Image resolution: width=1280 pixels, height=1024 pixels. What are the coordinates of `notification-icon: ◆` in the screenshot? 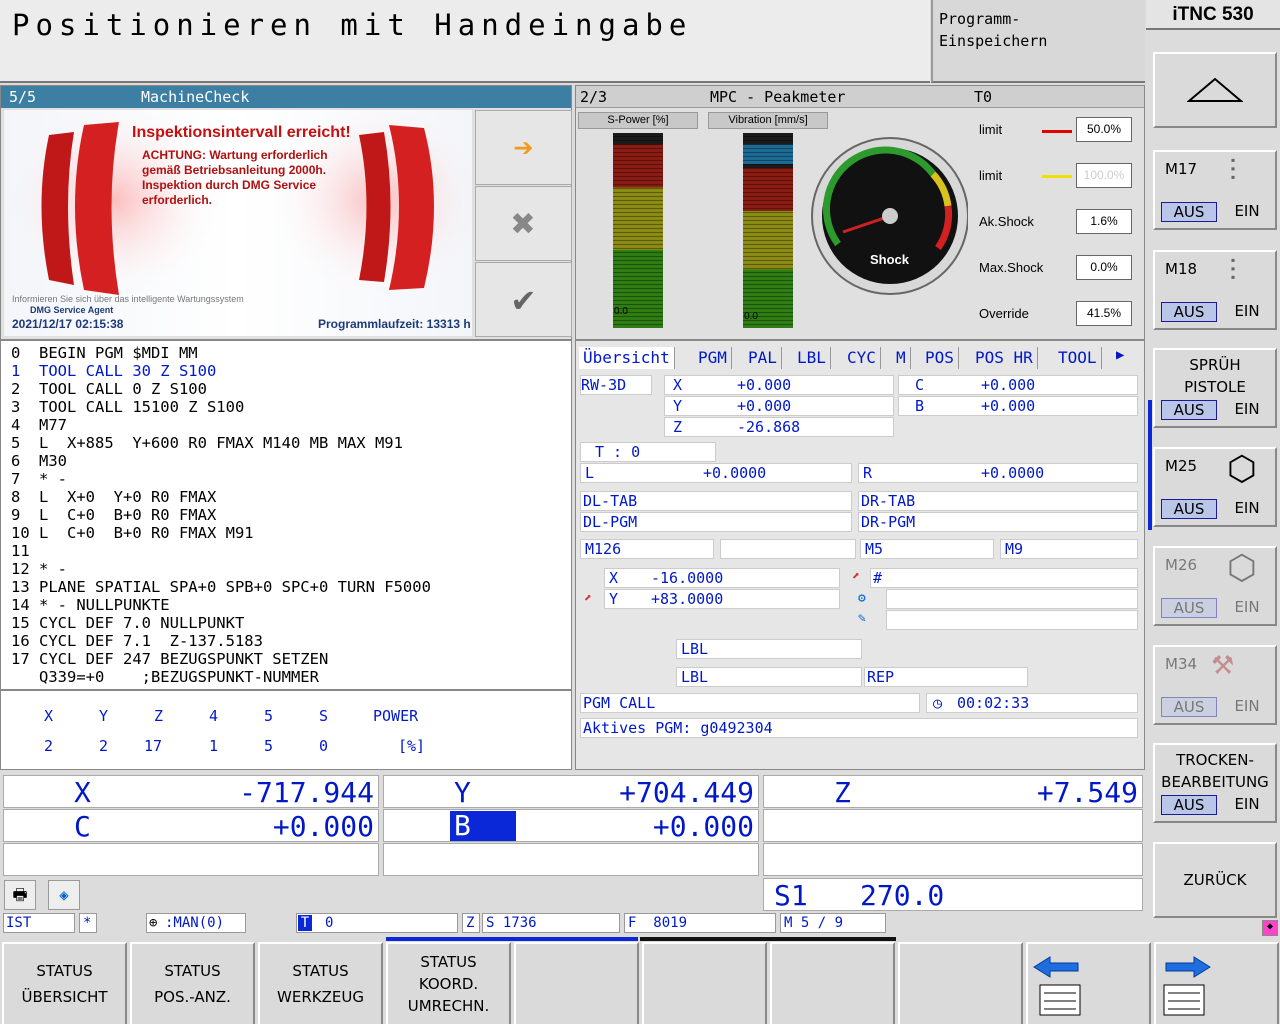 It's located at (1270, 928).